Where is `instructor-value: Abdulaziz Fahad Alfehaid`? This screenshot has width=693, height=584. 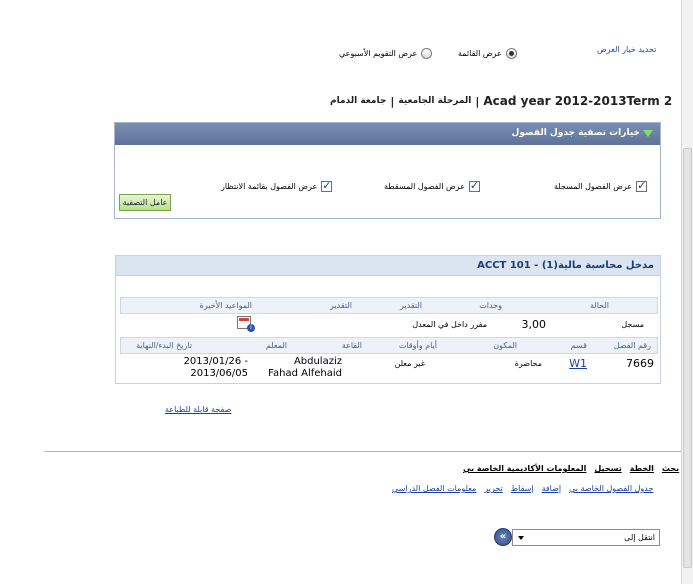
instructor-value: Abdulaziz Fahad Alfehaid is located at coordinates (305, 368).